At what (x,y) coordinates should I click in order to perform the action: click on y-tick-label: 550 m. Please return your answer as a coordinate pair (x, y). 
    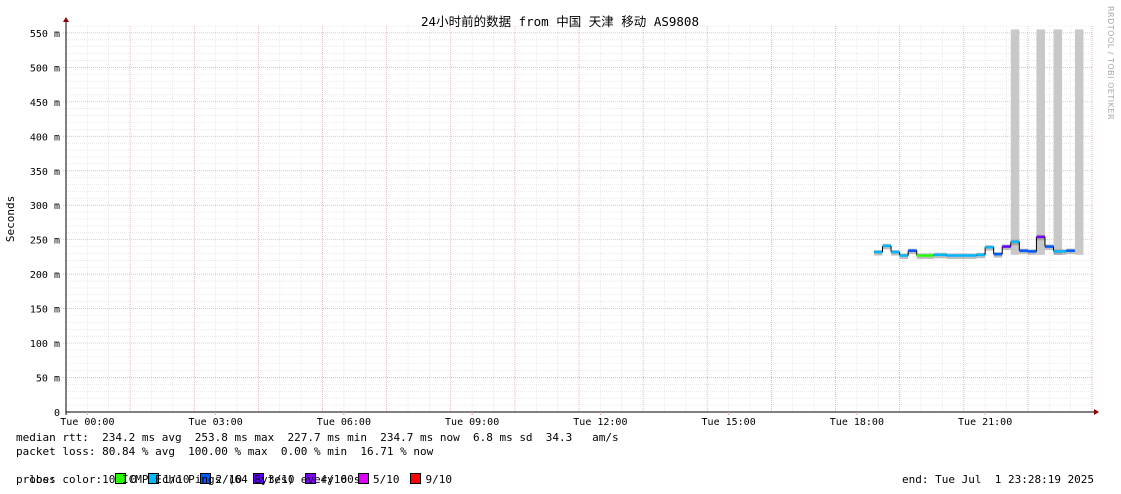
    Looking at the image, I should click on (45, 34).